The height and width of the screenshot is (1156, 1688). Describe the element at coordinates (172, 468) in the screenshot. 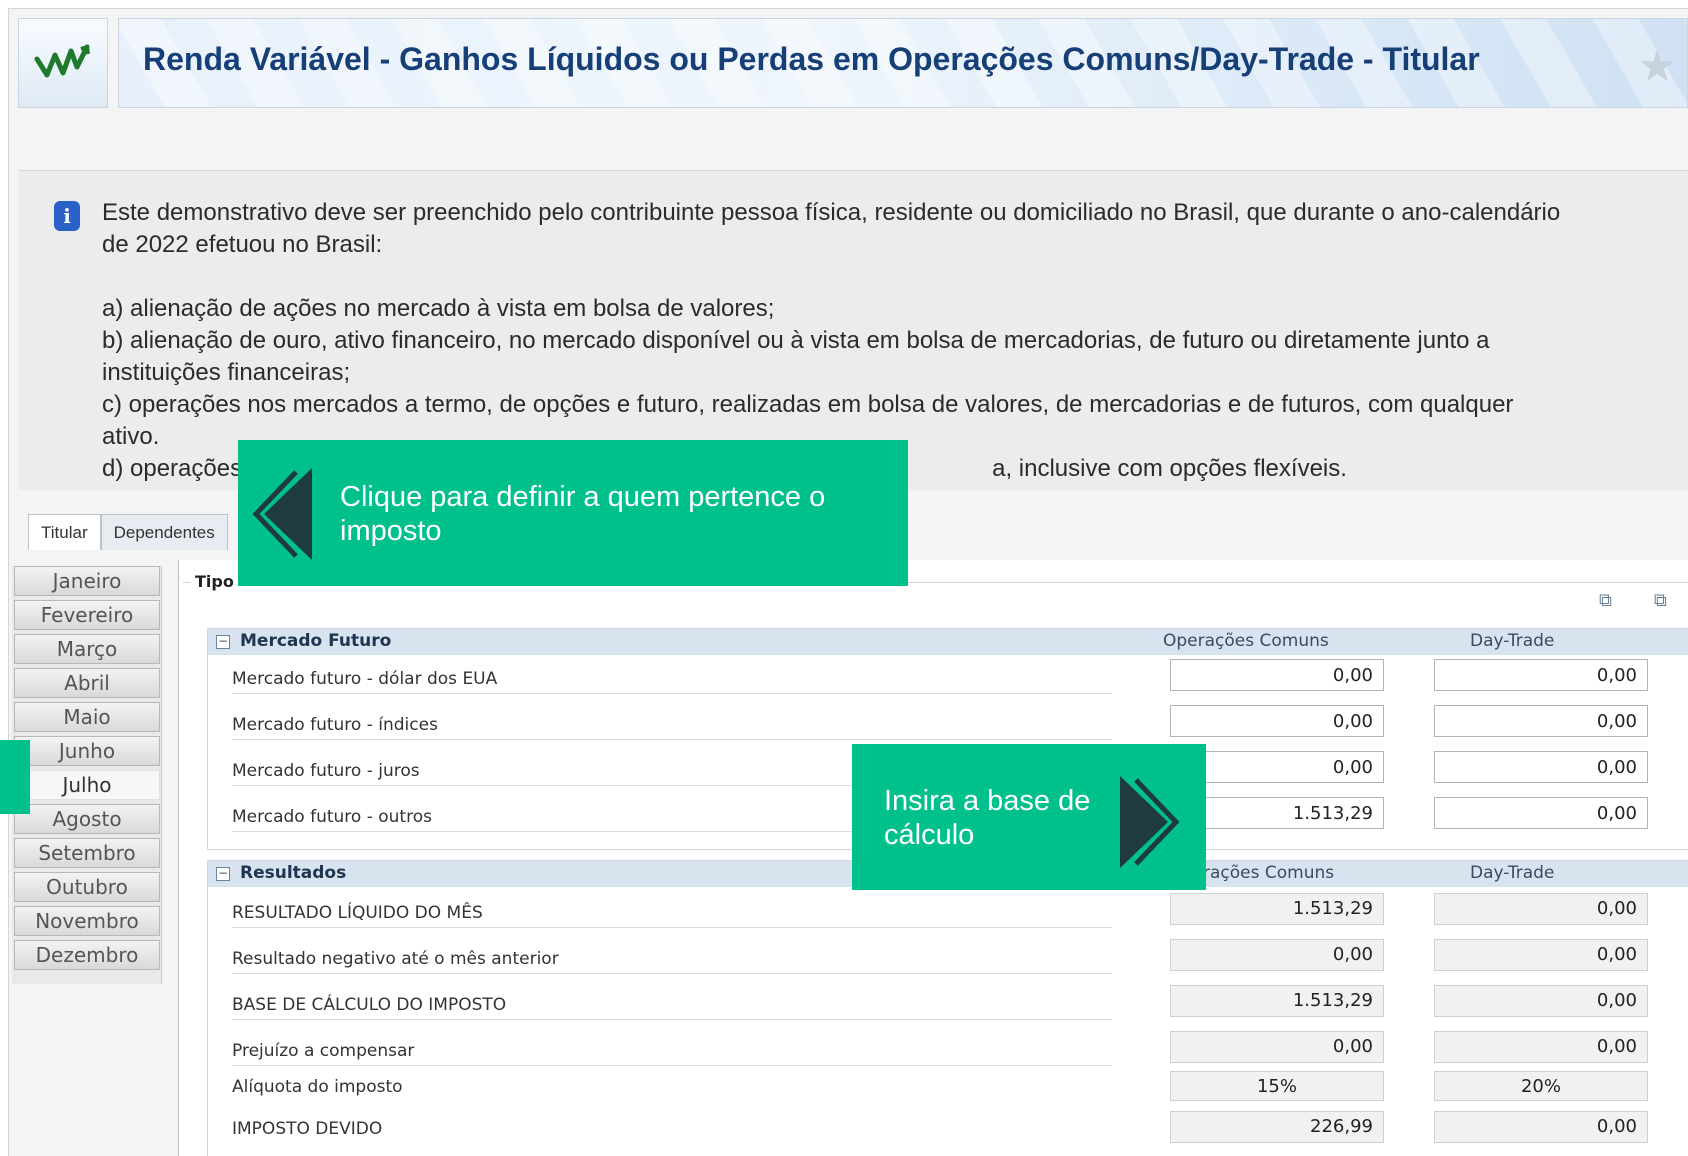

I see `info-line-start: d) operações` at that location.